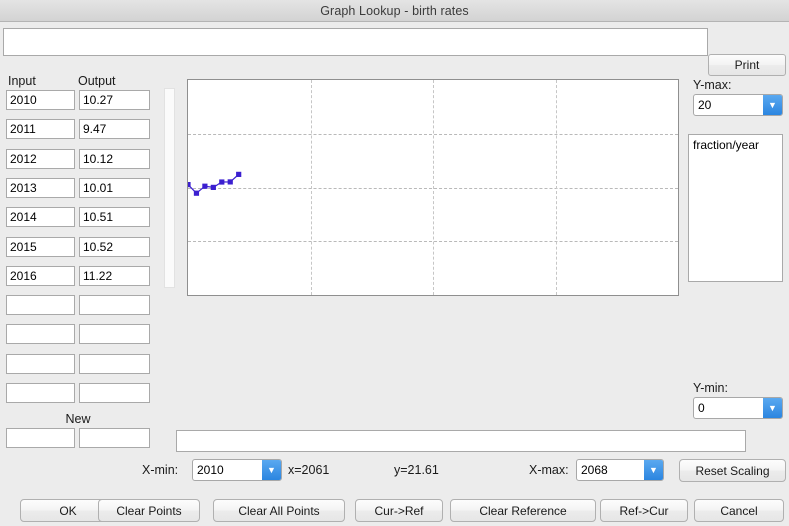 The height and width of the screenshot is (526, 789). What do you see at coordinates (98, 188) in the screenshot?
I see `table-row-output-value: 10.01` at bounding box center [98, 188].